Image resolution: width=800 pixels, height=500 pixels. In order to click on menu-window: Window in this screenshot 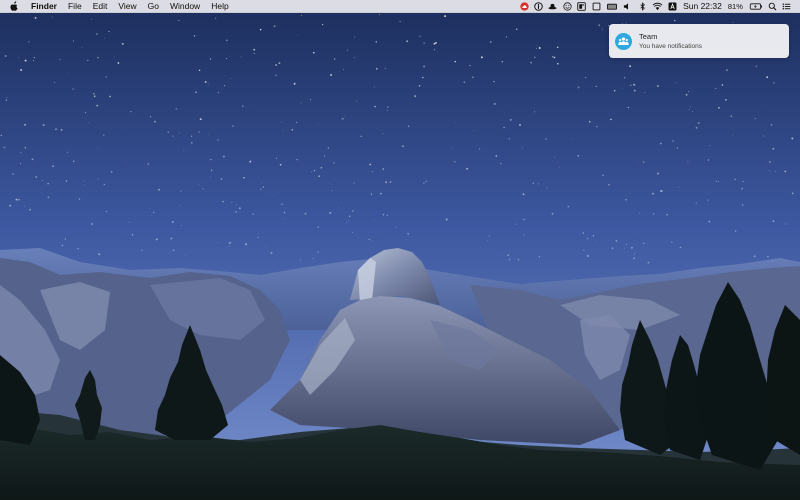, I will do `click(184, 6)`.